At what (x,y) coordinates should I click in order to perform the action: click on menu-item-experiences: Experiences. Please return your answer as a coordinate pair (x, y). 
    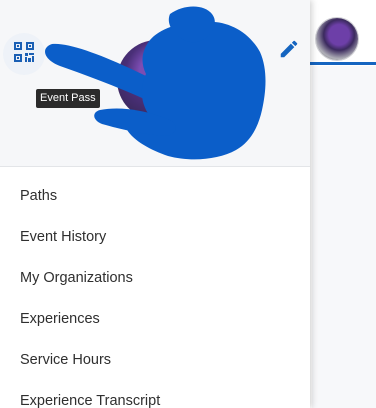
    Looking at the image, I should click on (155, 318).